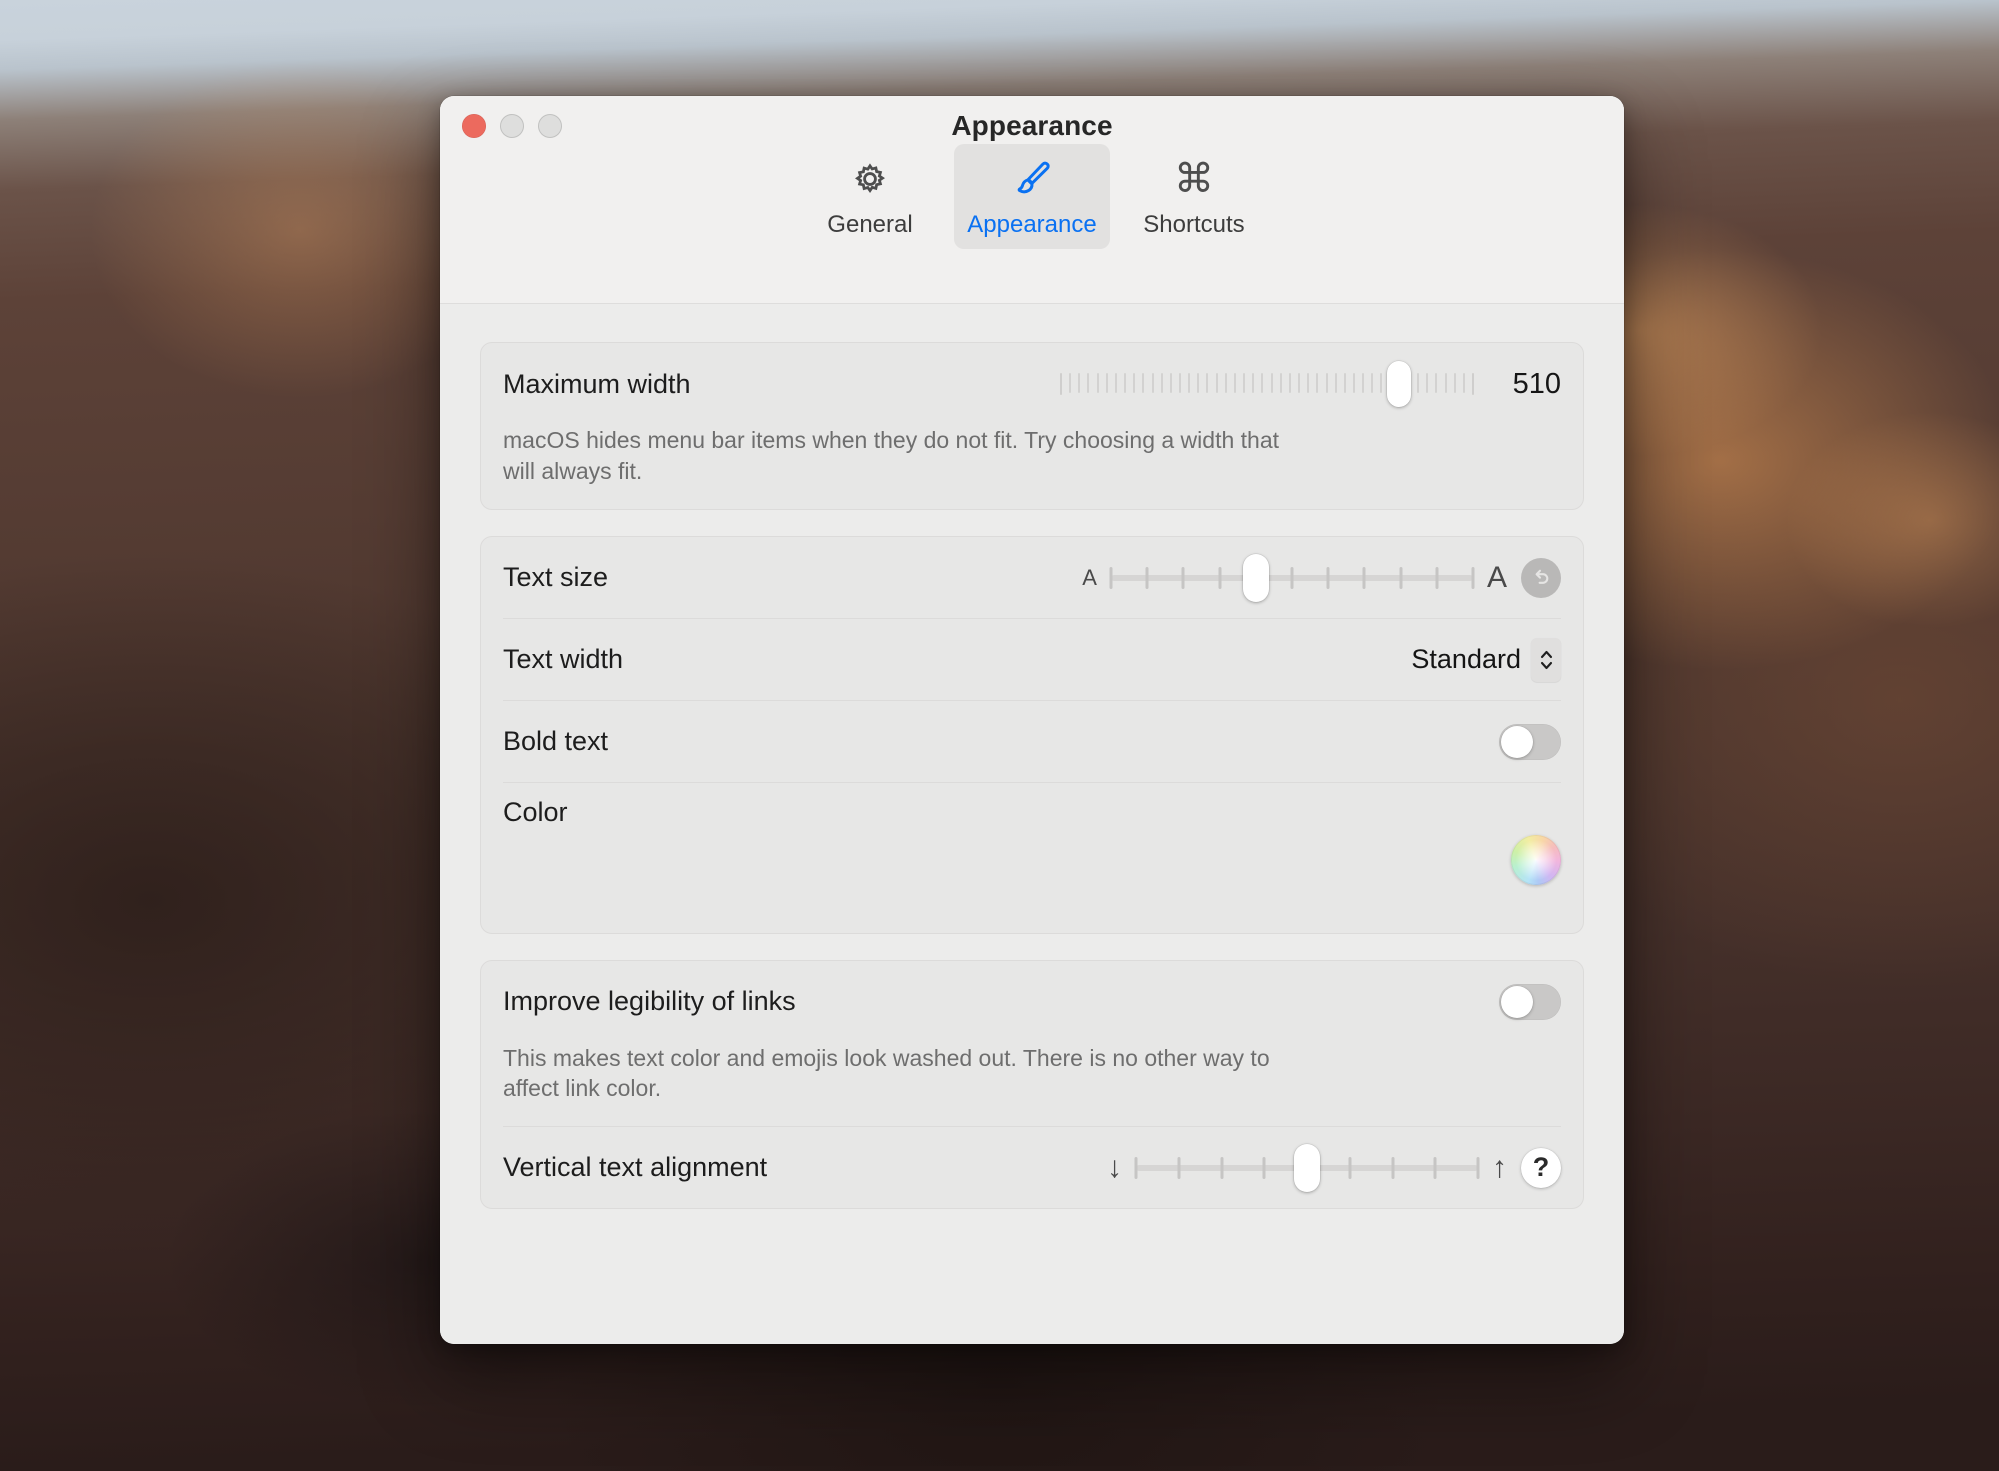 This screenshot has width=1999, height=1471. I want to click on arrow-up-icon: ↑, so click(1499, 1167).